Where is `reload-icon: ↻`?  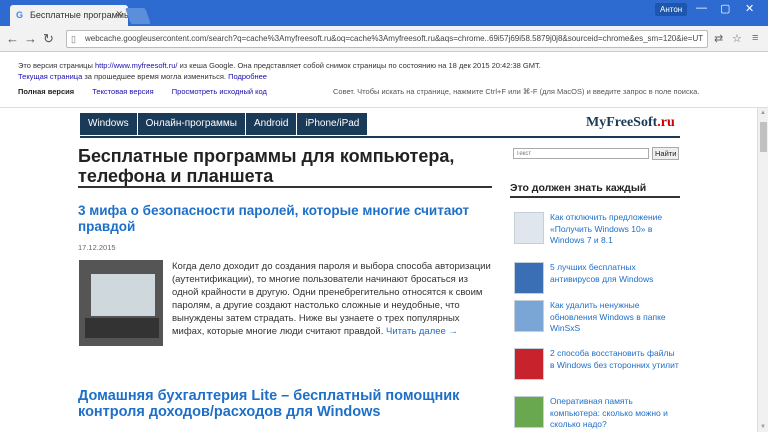 reload-icon: ↻ is located at coordinates (48, 39).